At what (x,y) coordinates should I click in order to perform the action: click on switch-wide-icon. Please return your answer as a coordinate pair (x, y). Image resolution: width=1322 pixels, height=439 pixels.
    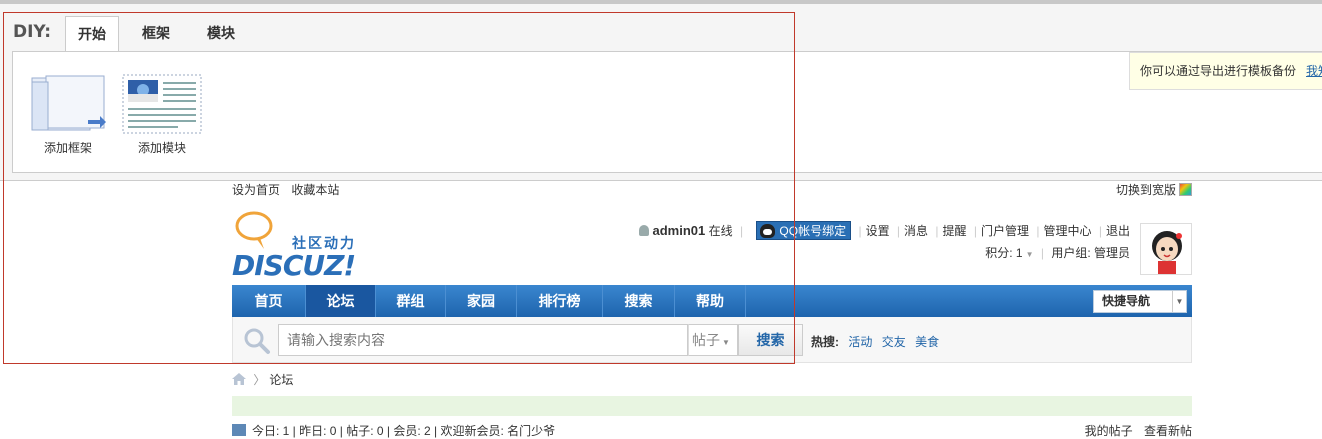
    Looking at the image, I should click on (1185, 189).